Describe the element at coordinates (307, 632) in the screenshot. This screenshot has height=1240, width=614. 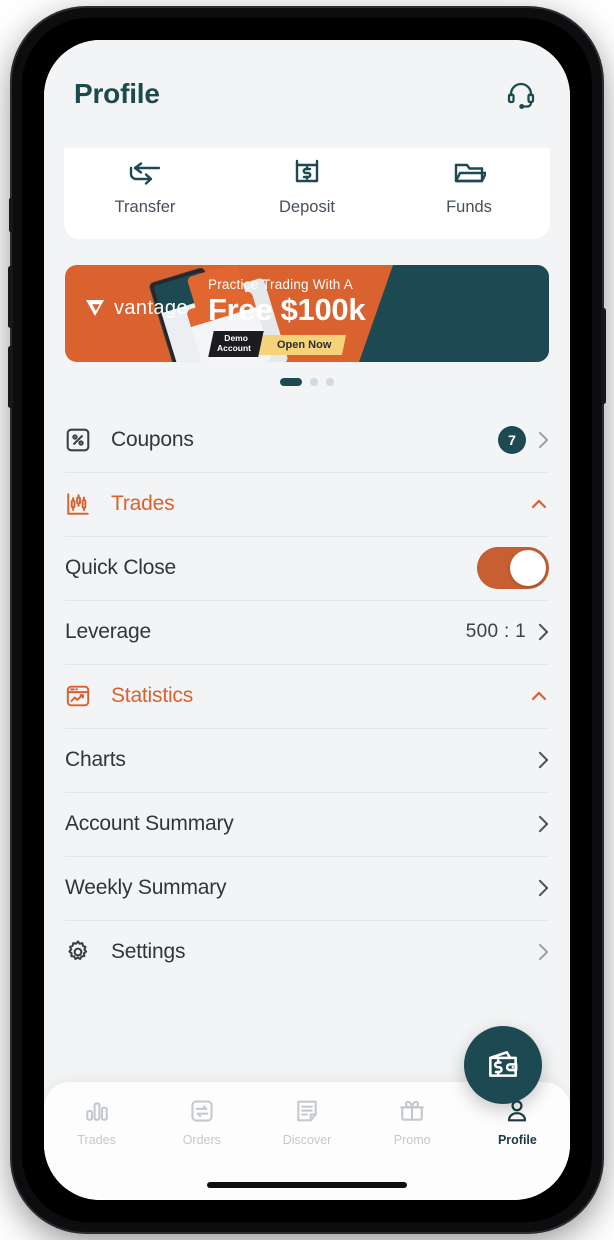
I see `menu-row-leverage: Leverage 500 : 1` at that location.